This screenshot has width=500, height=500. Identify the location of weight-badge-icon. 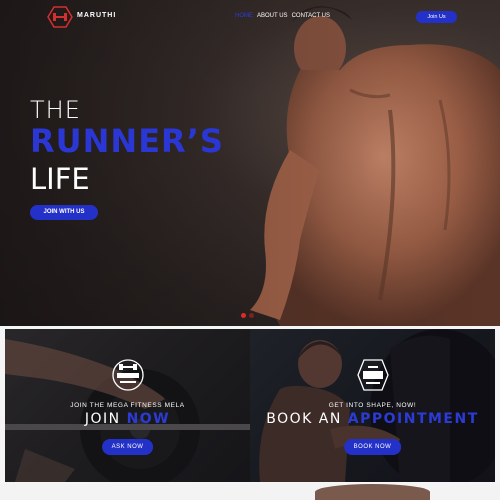
(372, 375).